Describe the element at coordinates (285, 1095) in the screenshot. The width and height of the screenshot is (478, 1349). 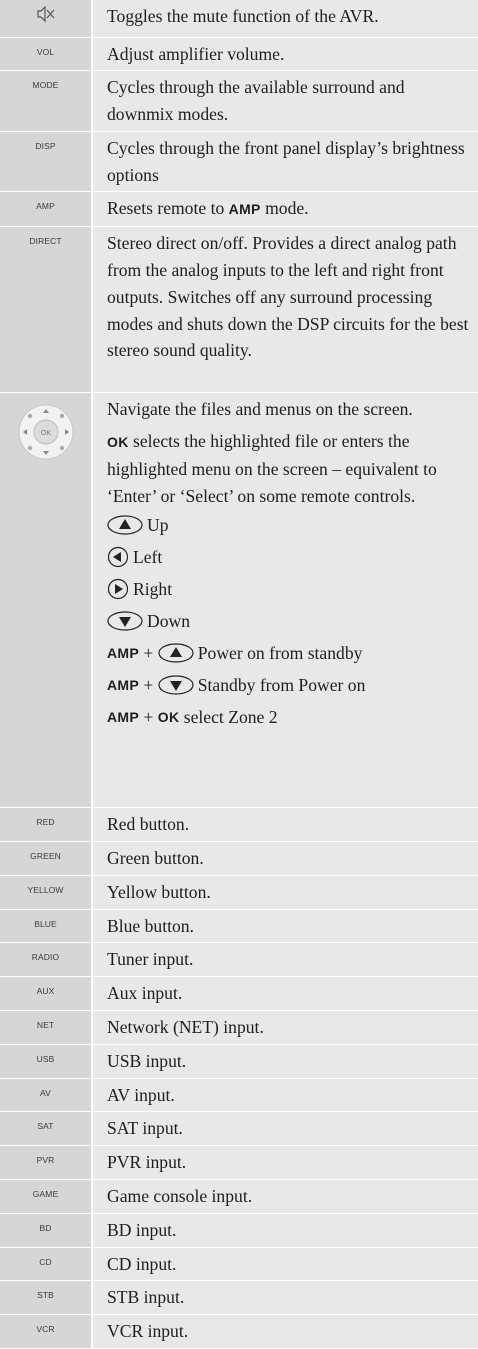
I see `description-cell: AV input.` at that location.